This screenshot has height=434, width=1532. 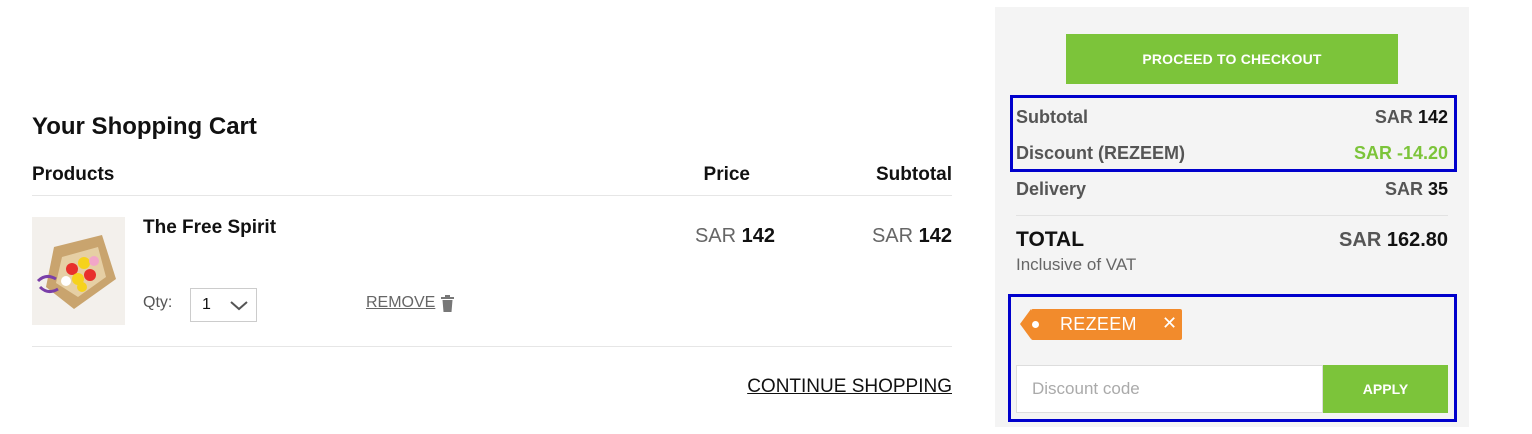 What do you see at coordinates (1052, 117) in the screenshot?
I see `summary-subtotal-label: Subtotal` at bounding box center [1052, 117].